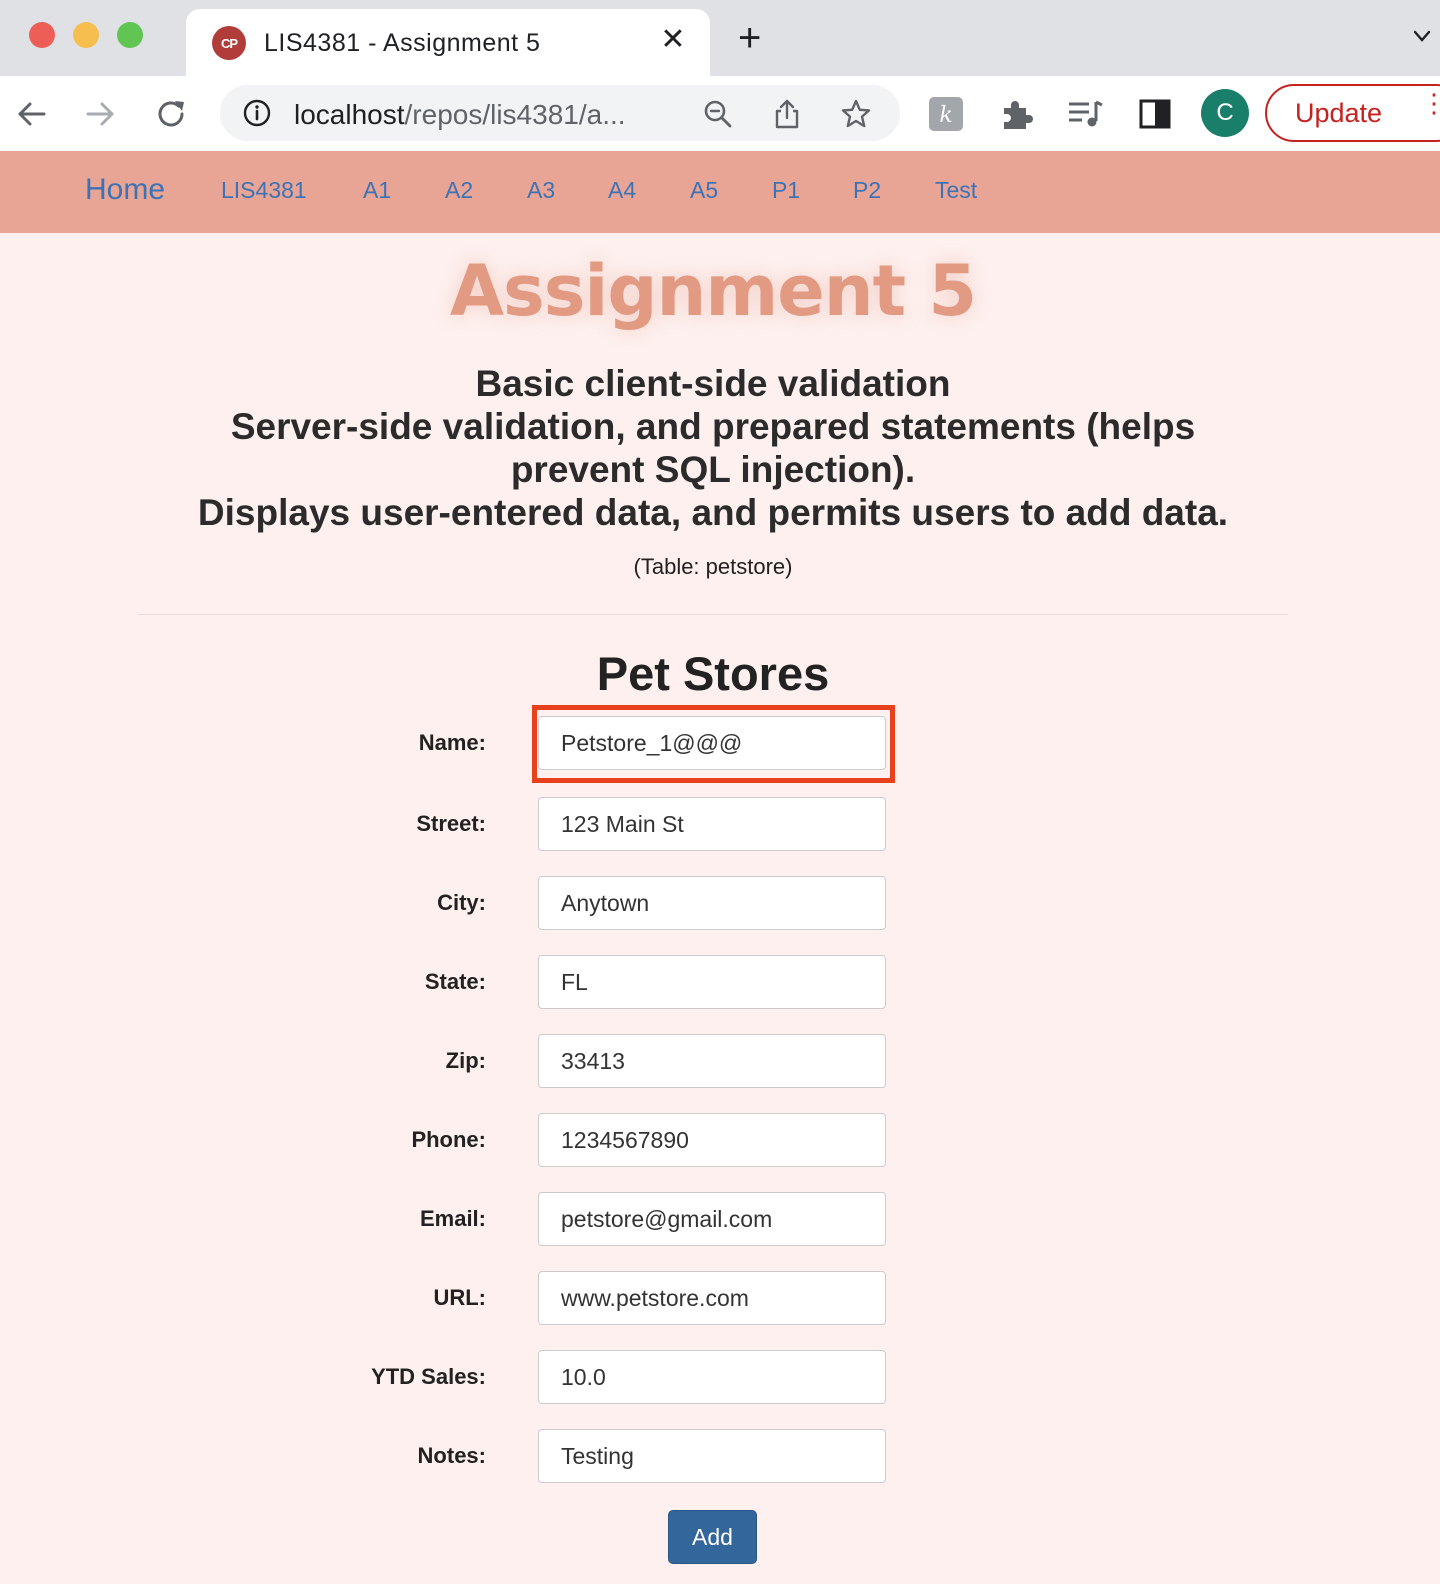  What do you see at coordinates (713, 469) in the screenshot?
I see `description-line: prevent SQL injection).` at bounding box center [713, 469].